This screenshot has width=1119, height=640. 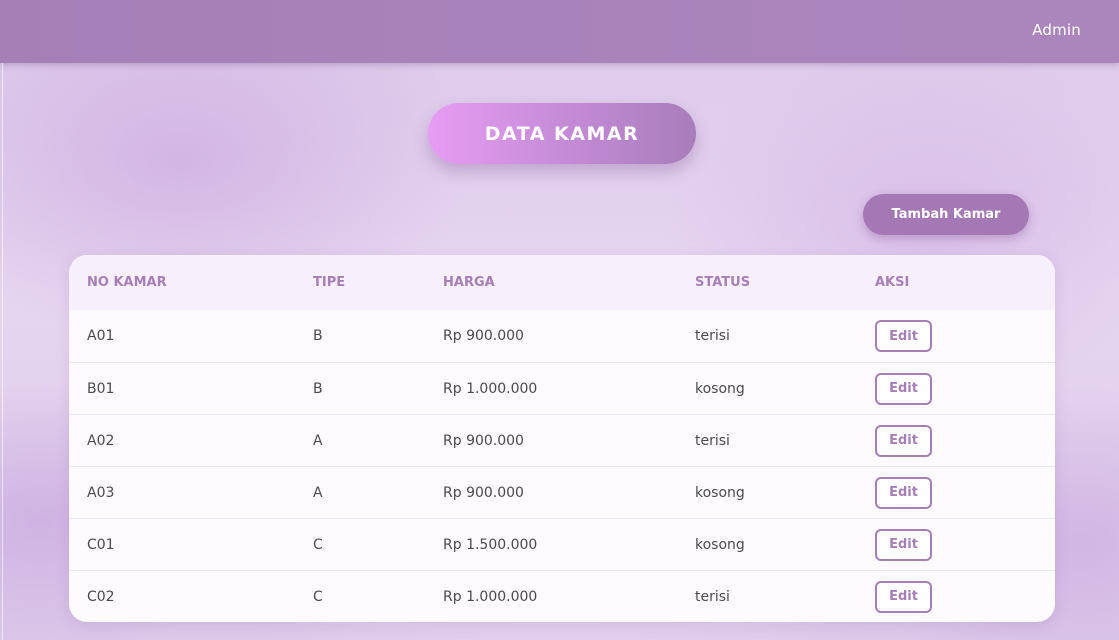 I want to click on table-row: A03 A Rp 900.000 kosong Edit, so click(x=562, y=492).